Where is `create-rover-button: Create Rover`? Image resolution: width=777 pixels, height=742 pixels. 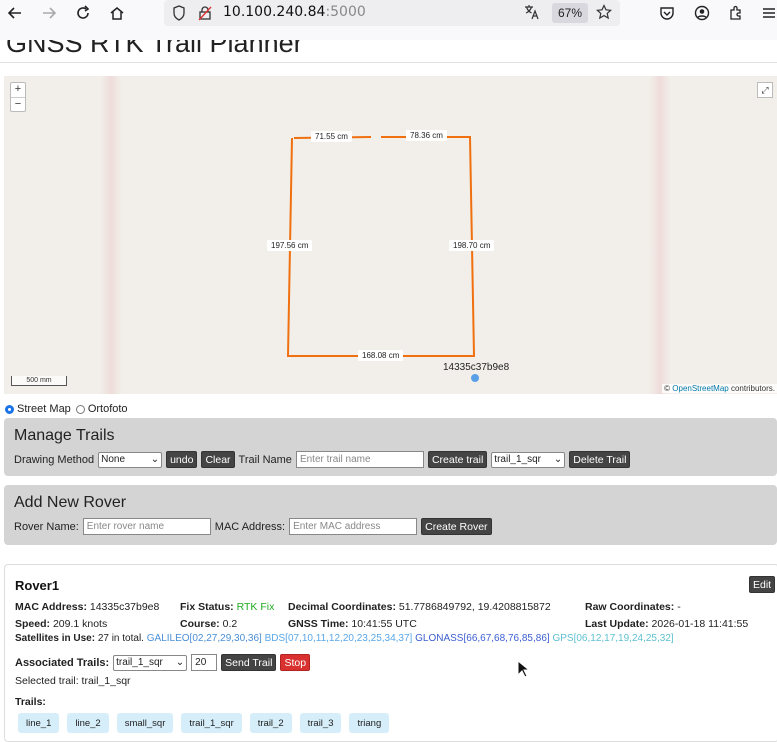 create-rover-button: Create Rover is located at coordinates (456, 526).